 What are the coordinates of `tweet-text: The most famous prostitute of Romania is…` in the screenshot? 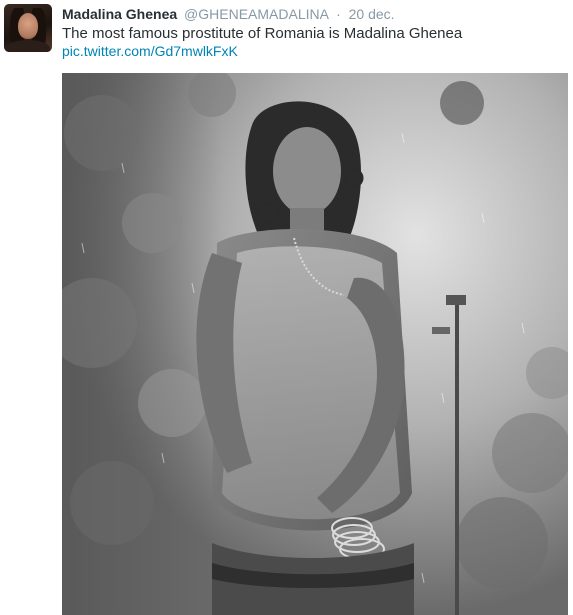 It's located at (262, 33).